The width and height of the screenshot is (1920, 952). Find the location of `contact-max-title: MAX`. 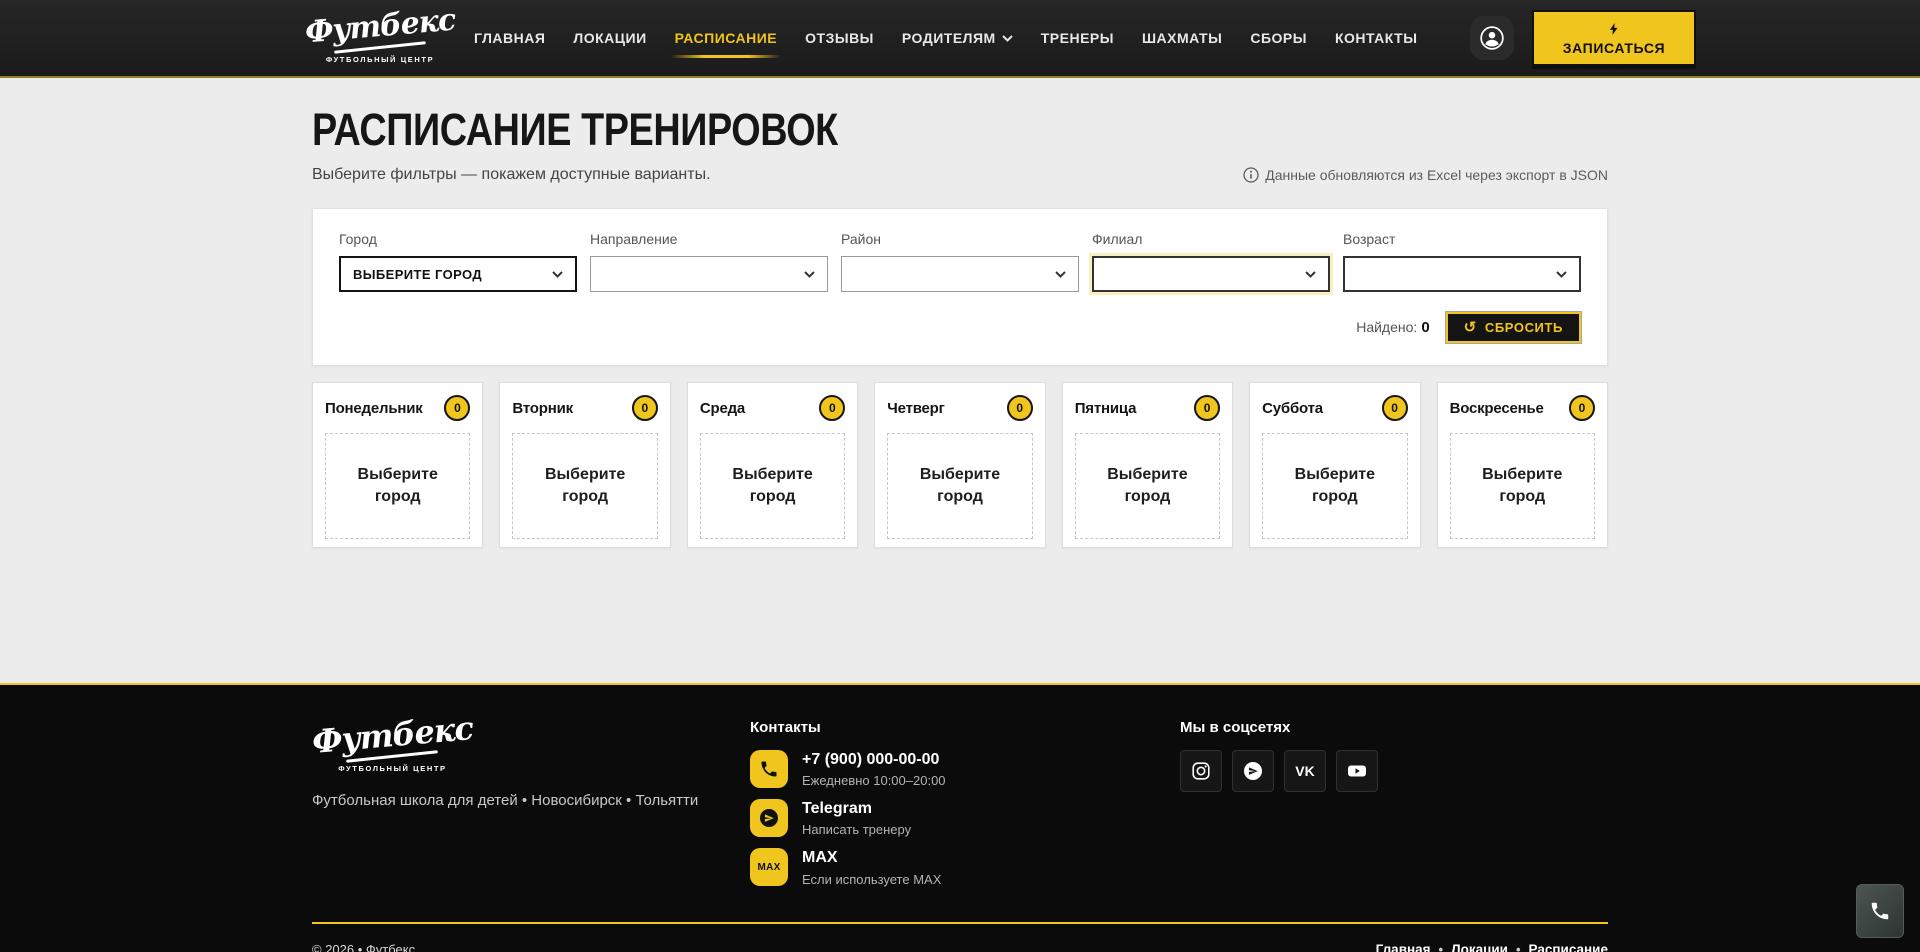

contact-max-title: MAX is located at coordinates (820, 858).